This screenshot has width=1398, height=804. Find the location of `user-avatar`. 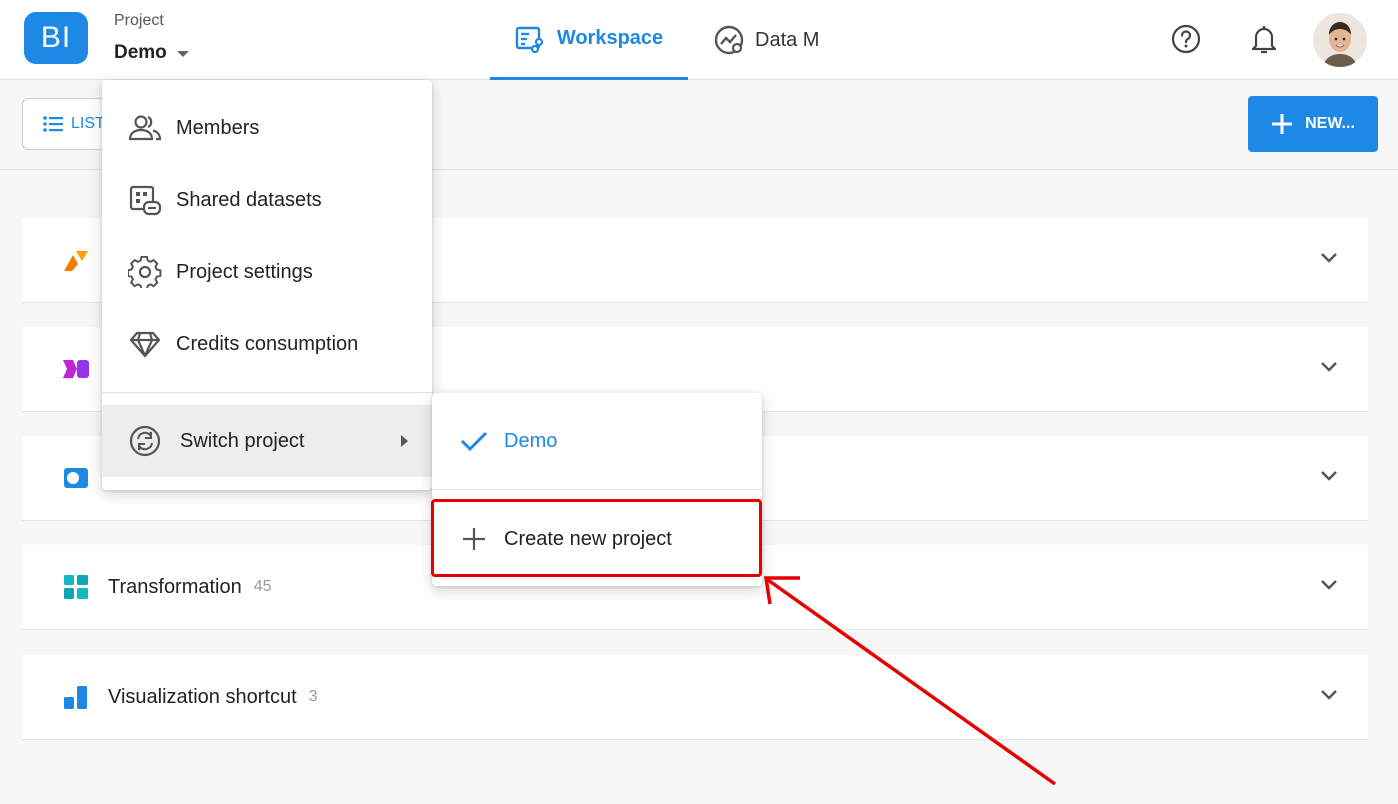

user-avatar is located at coordinates (1340, 40).